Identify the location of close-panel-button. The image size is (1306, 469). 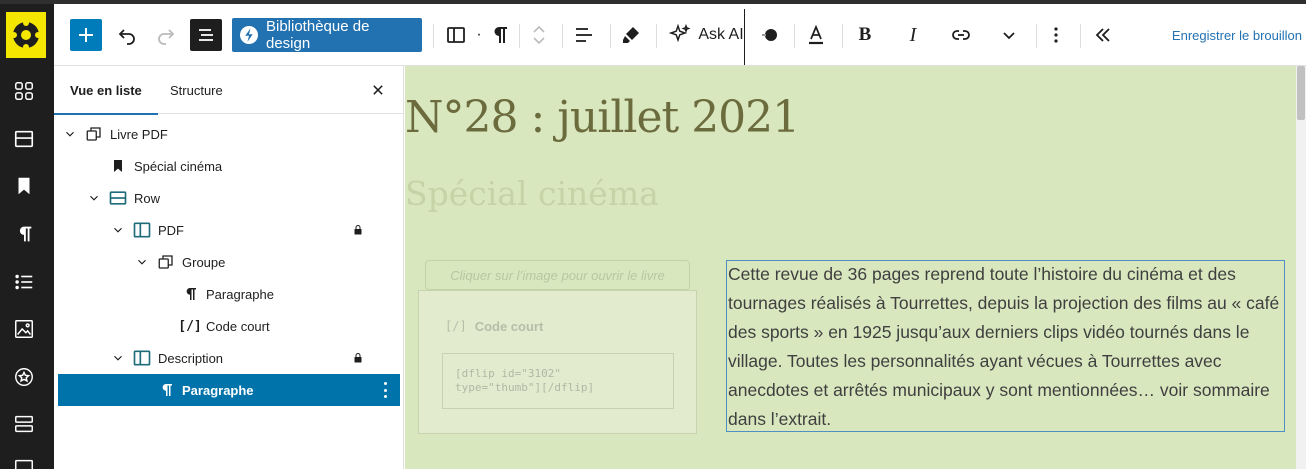
(378, 90).